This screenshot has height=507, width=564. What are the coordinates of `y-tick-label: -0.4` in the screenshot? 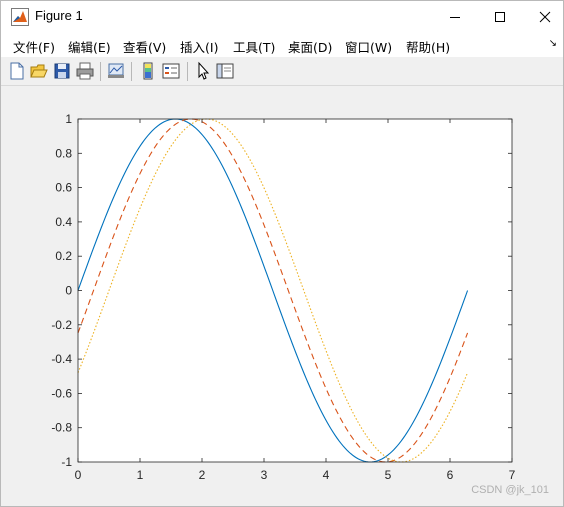 It's located at (61, 359).